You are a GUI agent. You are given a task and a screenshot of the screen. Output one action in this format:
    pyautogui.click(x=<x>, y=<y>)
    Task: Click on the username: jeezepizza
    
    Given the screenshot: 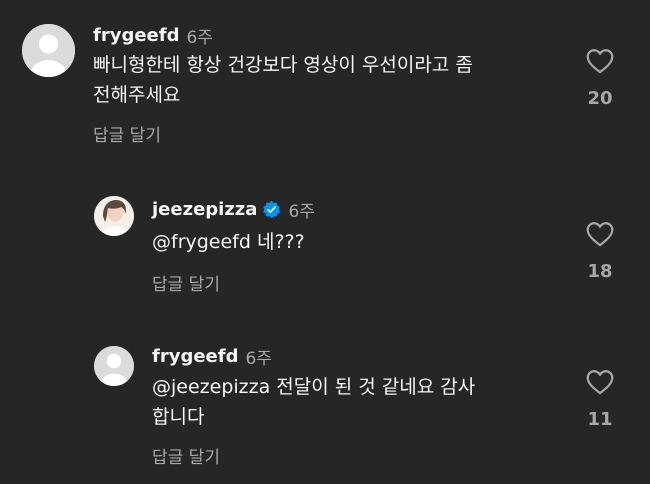 What is the action you would take?
    pyautogui.click(x=204, y=209)
    